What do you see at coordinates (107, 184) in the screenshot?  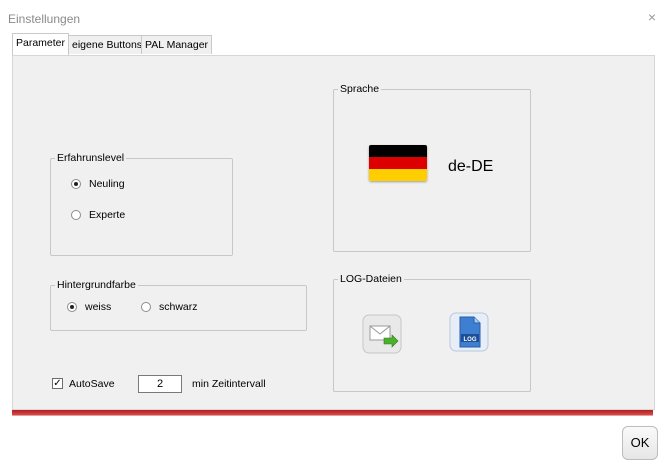 I see `radio-neuling-label: Neuling` at bounding box center [107, 184].